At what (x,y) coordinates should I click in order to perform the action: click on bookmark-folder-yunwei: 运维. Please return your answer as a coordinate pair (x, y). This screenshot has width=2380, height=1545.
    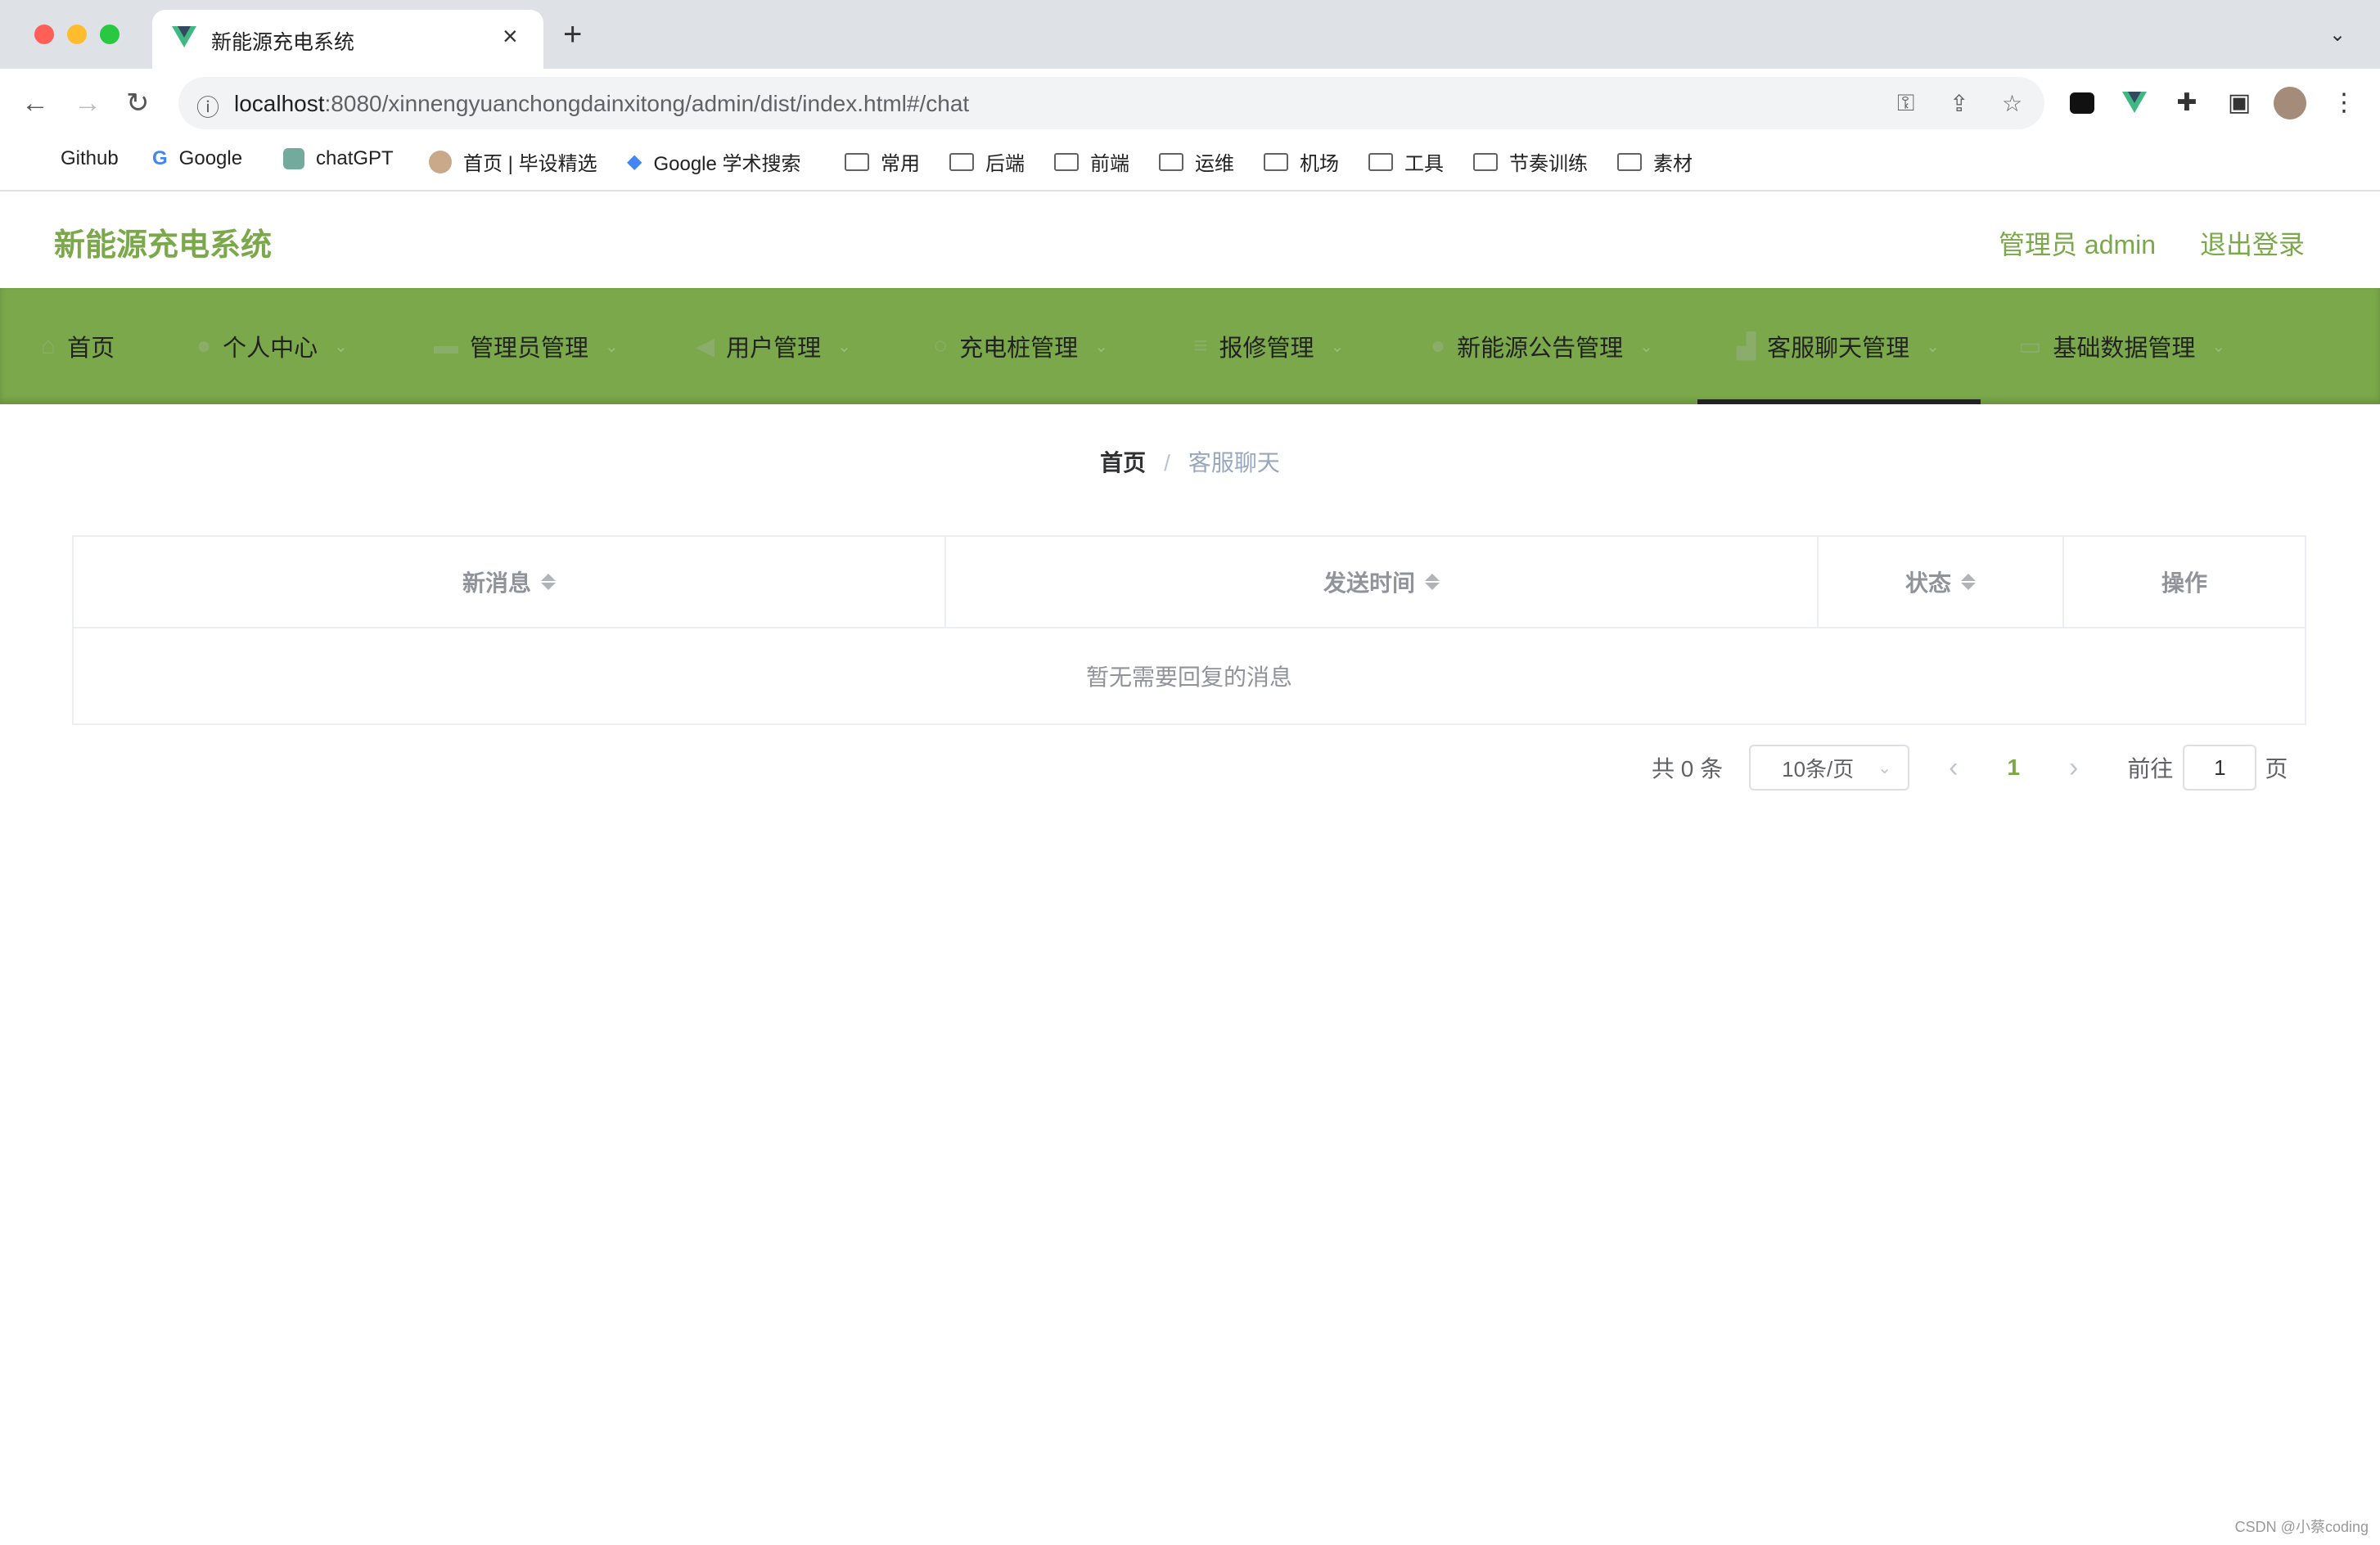
    Looking at the image, I should click on (1197, 161).